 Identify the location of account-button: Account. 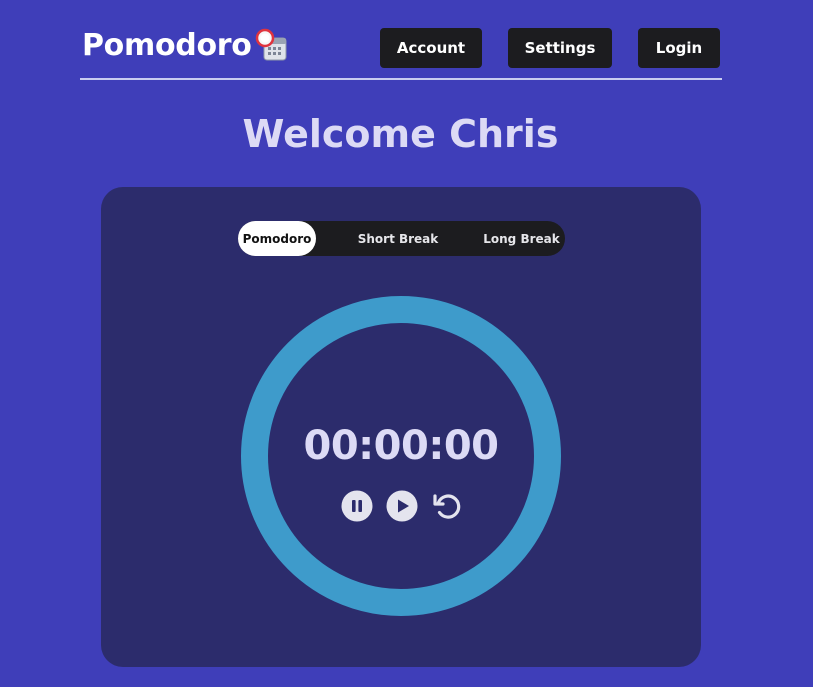
(431, 48).